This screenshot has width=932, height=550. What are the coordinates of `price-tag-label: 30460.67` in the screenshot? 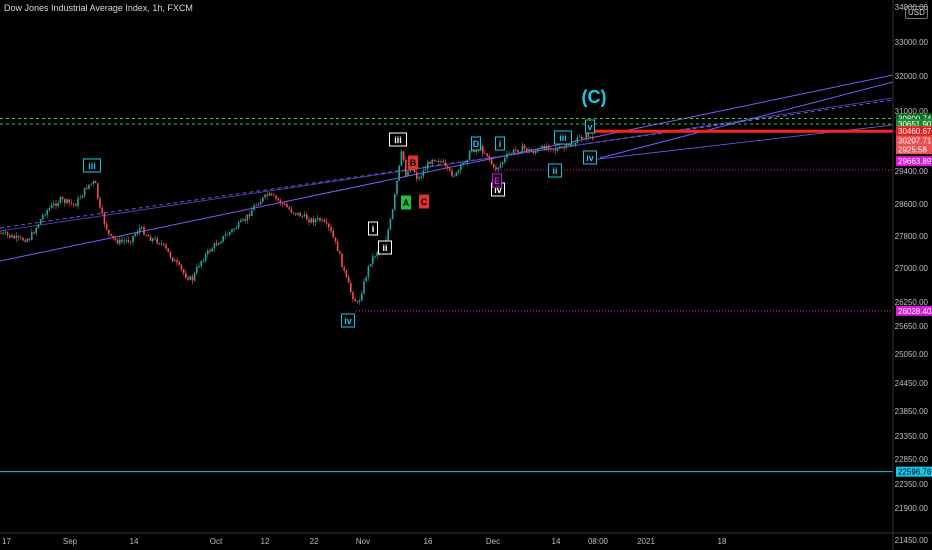 It's located at (915, 131).